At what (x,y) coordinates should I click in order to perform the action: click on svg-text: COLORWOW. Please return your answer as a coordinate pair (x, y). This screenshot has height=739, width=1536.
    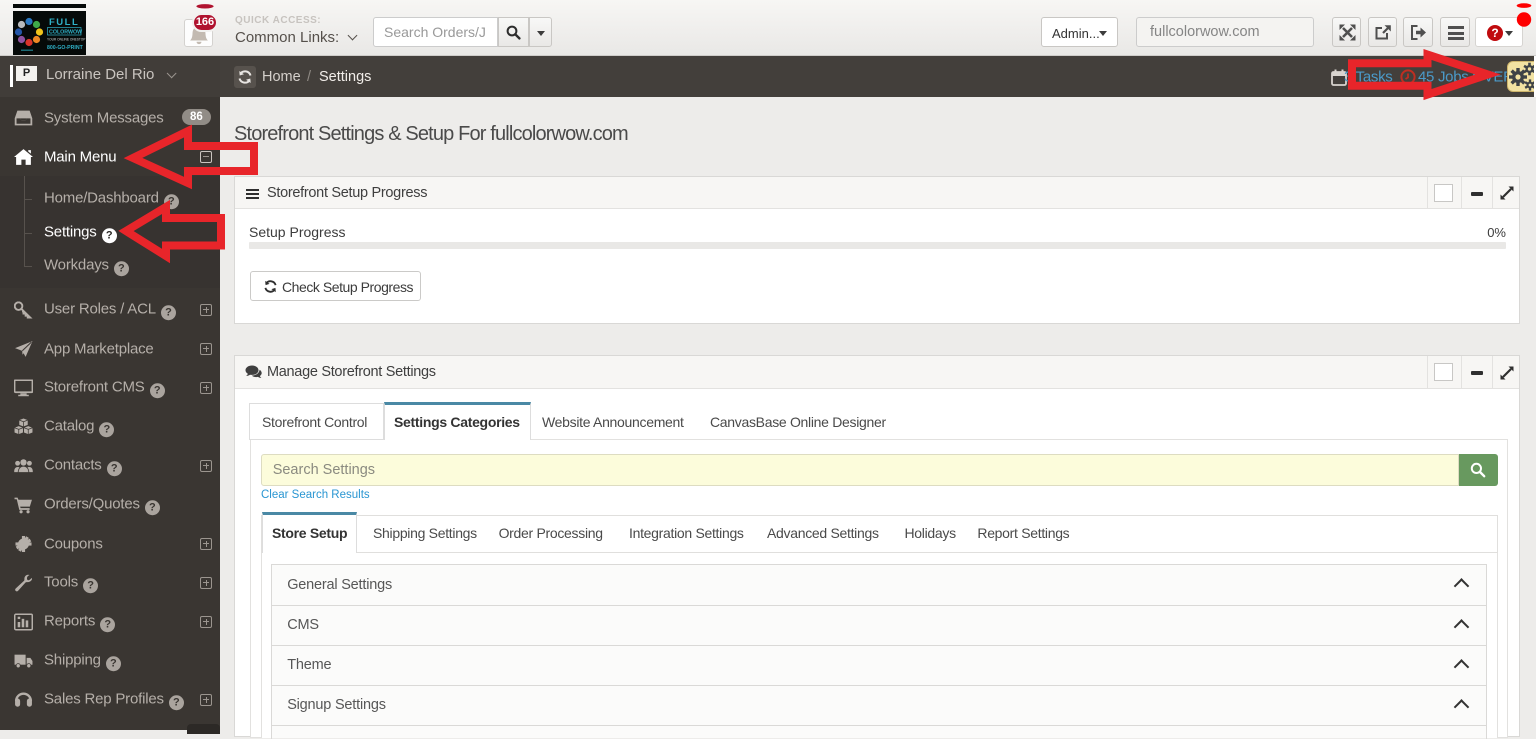
    Looking at the image, I should click on (65, 33).